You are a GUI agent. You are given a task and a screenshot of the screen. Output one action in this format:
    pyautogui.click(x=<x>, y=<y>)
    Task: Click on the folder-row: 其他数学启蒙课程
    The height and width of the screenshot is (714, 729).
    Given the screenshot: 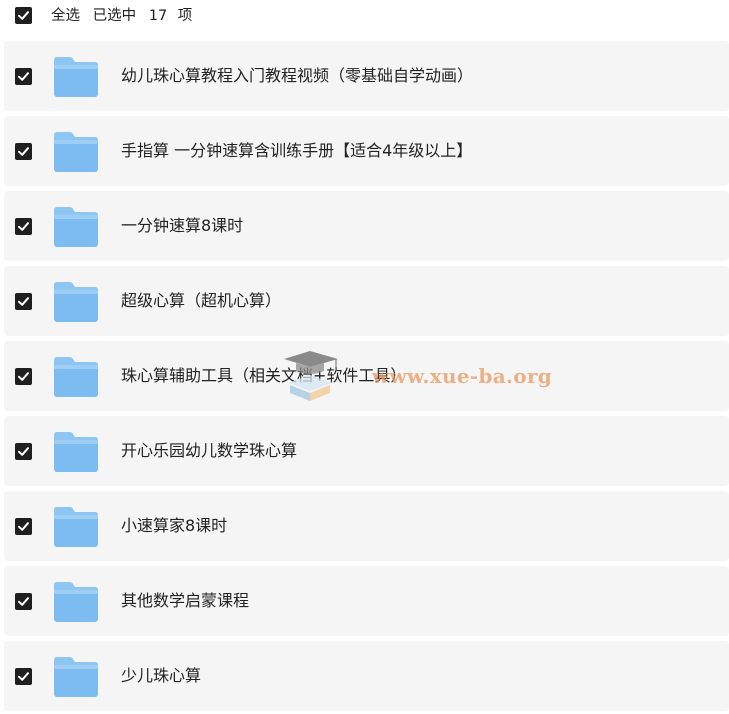 What is the action you would take?
    pyautogui.click(x=366, y=601)
    